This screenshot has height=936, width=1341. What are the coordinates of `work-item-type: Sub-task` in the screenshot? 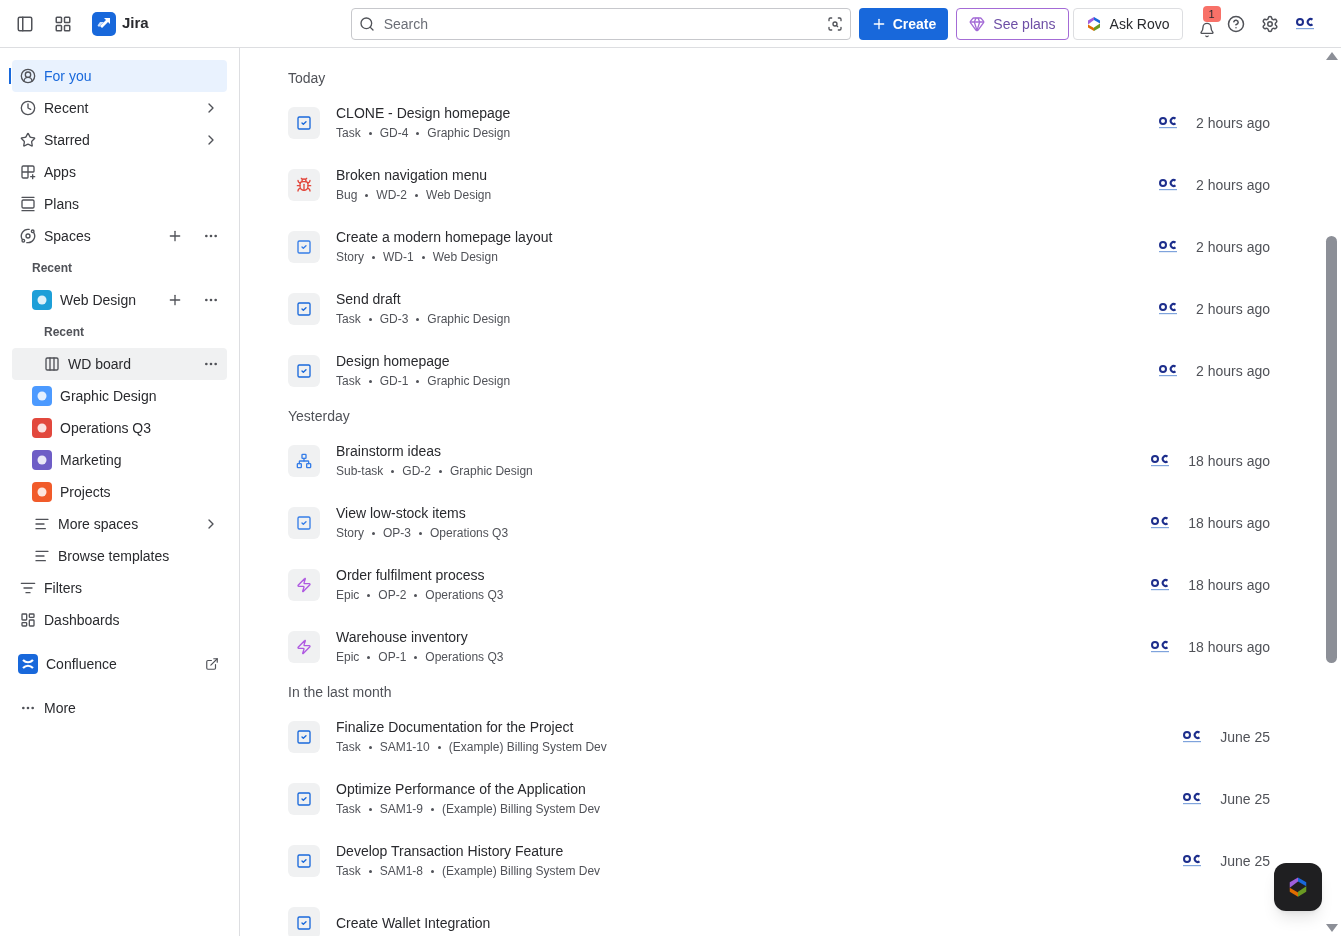 It's located at (360, 471).